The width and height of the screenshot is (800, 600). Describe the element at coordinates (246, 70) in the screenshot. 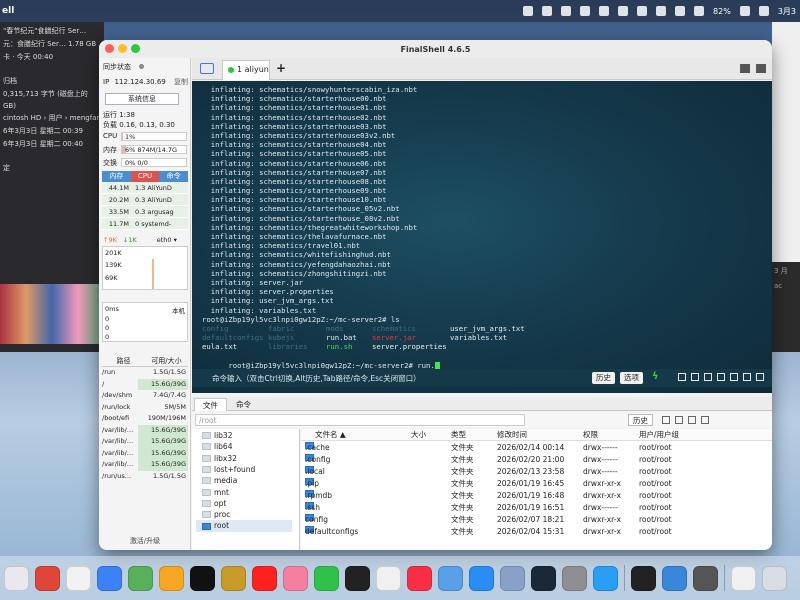

I see `tab-aliyun: 1 aliyun` at that location.